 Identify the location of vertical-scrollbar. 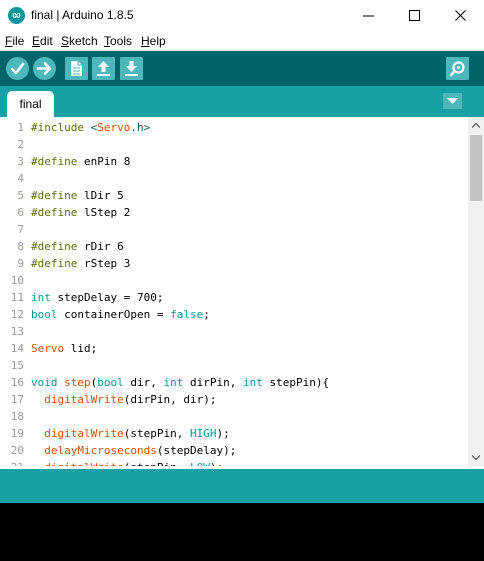
(476, 291).